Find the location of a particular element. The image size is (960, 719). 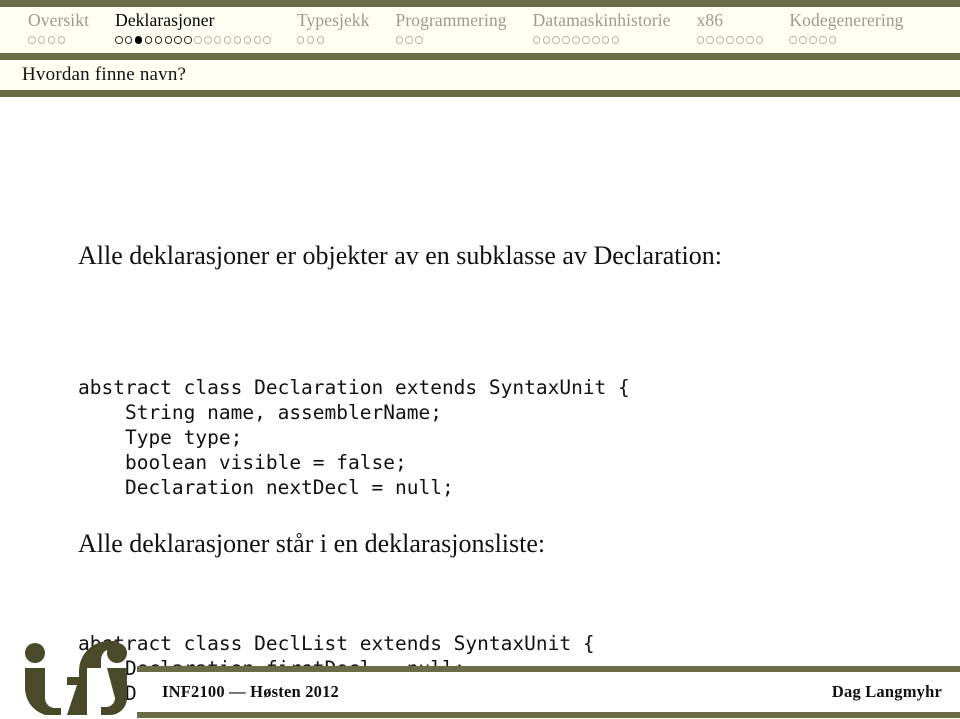

nav-section-label: Kodegenerering is located at coordinates (846, 20).